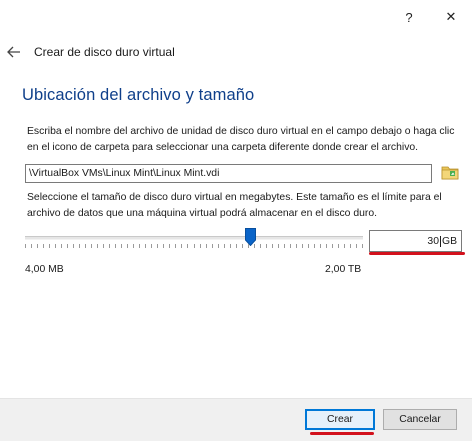  I want to click on dialog-footer: Crear Cancelar, so click(236, 419).